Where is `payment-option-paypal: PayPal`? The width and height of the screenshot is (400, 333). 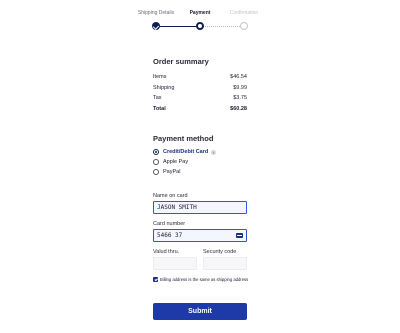 payment-option-paypal: PayPal is located at coordinates (200, 172).